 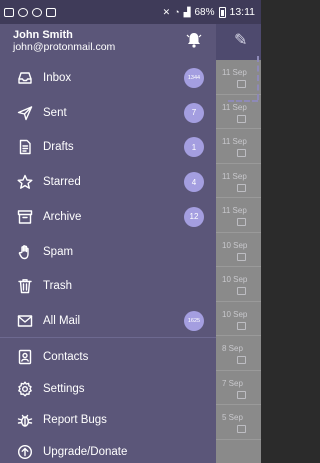 I want to click on archive-icon, so click(x=25, y=217).